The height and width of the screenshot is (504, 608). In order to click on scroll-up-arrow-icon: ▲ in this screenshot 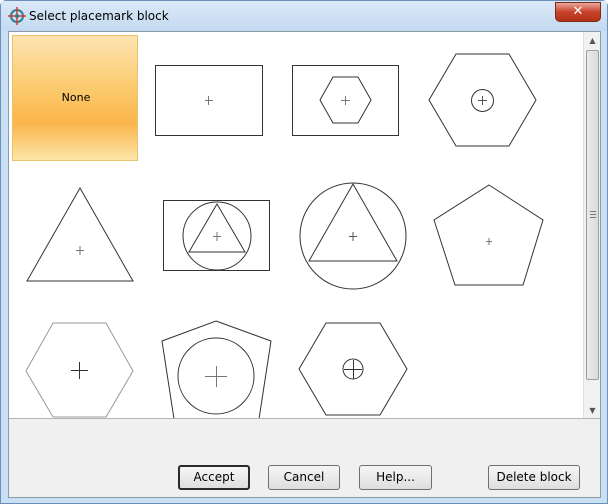, I will do `click(592, 40)`.